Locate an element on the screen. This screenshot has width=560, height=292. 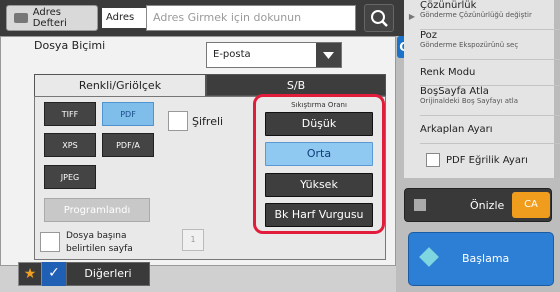
preview-label: Önizle is located at coordinates (487, 205).